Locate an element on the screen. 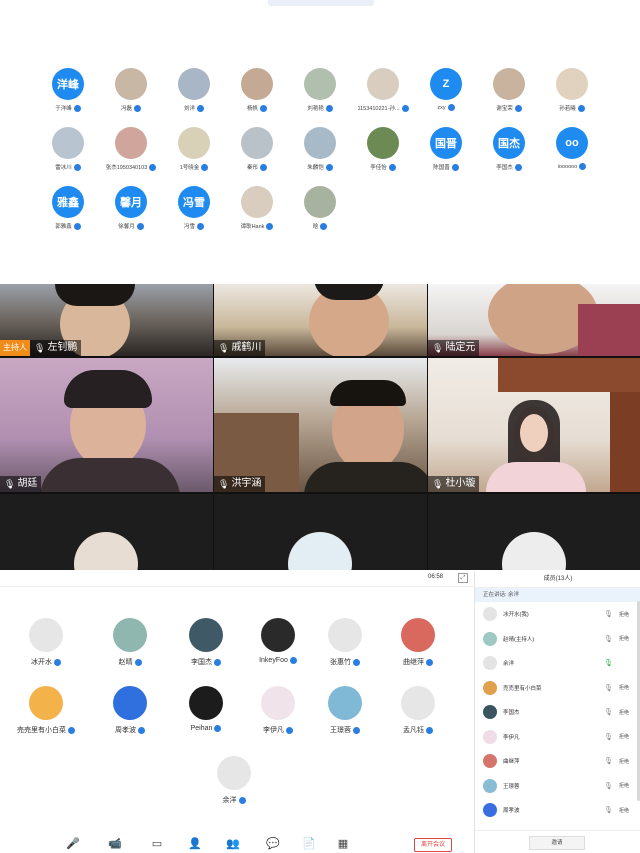 The height and width of the screenshot is (853, 640). participant-cell: 売売里有小白菜 is located at coordinates (46, 710).